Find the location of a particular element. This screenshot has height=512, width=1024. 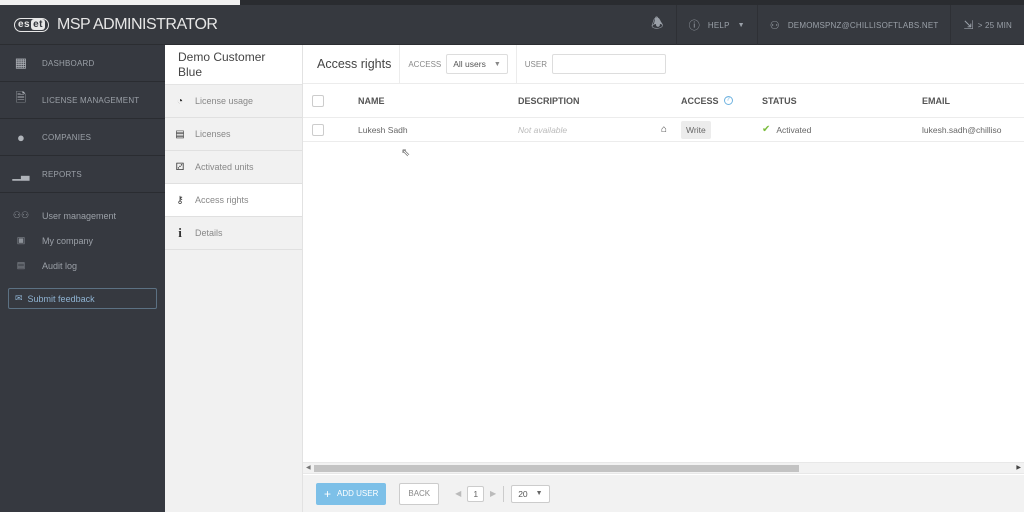

grid-icon: ▦ is located at coordinates (21, 62).